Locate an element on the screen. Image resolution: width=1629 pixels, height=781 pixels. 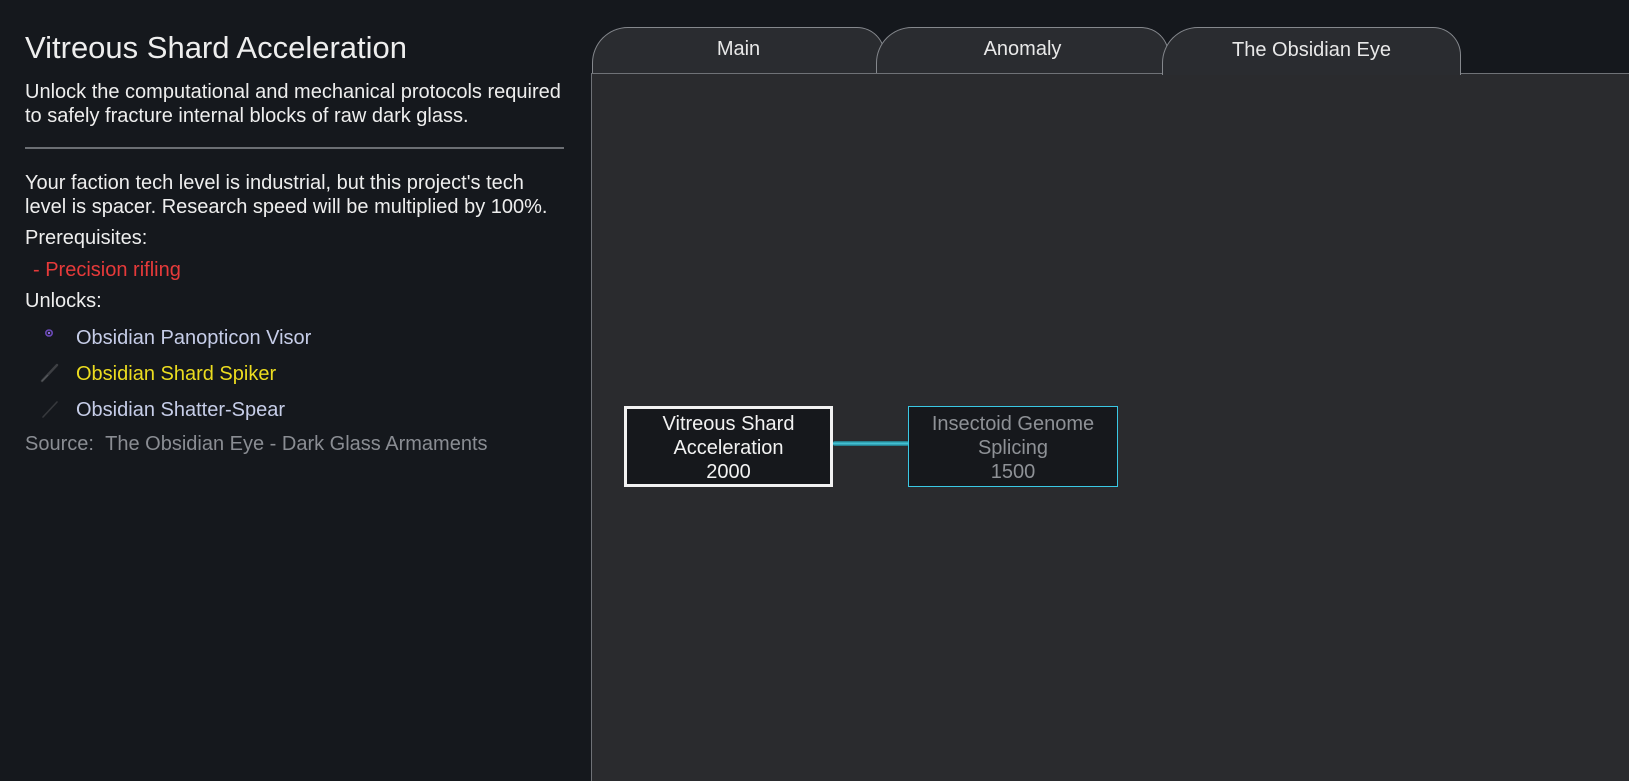
prerequisite-item: - Precision rifling is located at coordinates (107, 270).